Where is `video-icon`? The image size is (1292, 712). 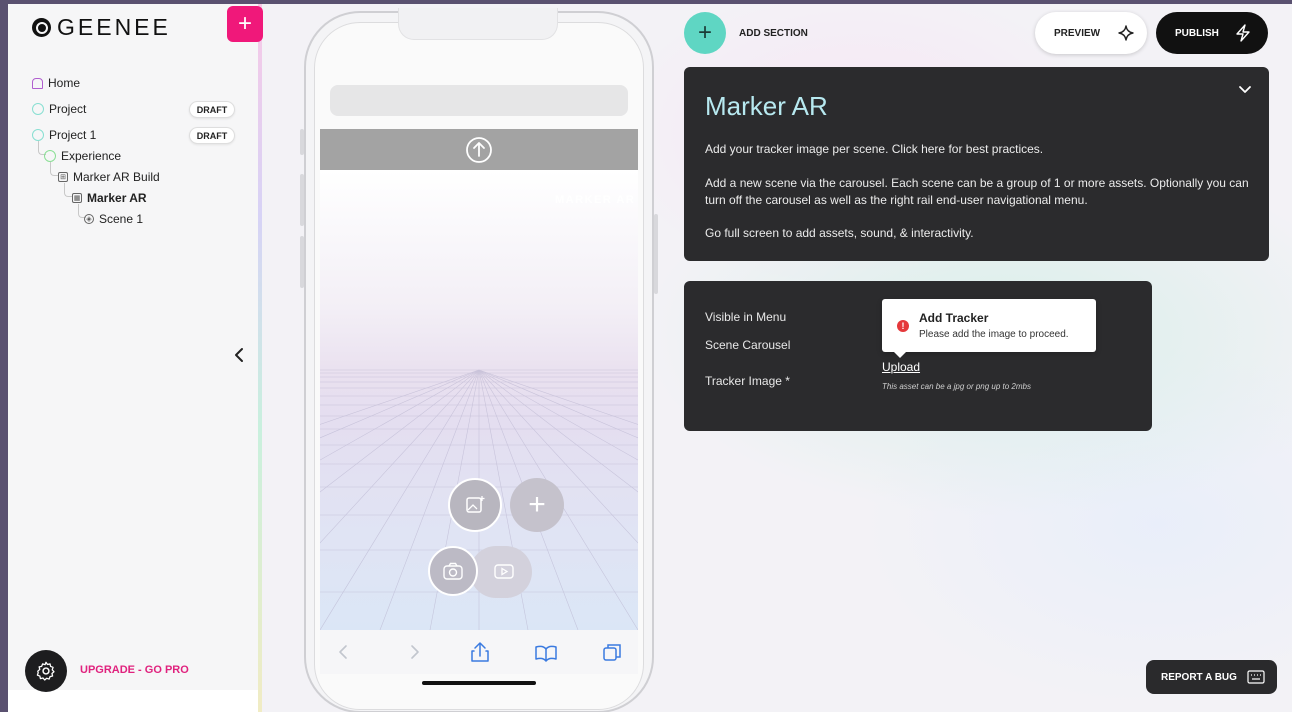 video-icon is located at coordinates (504, 571).